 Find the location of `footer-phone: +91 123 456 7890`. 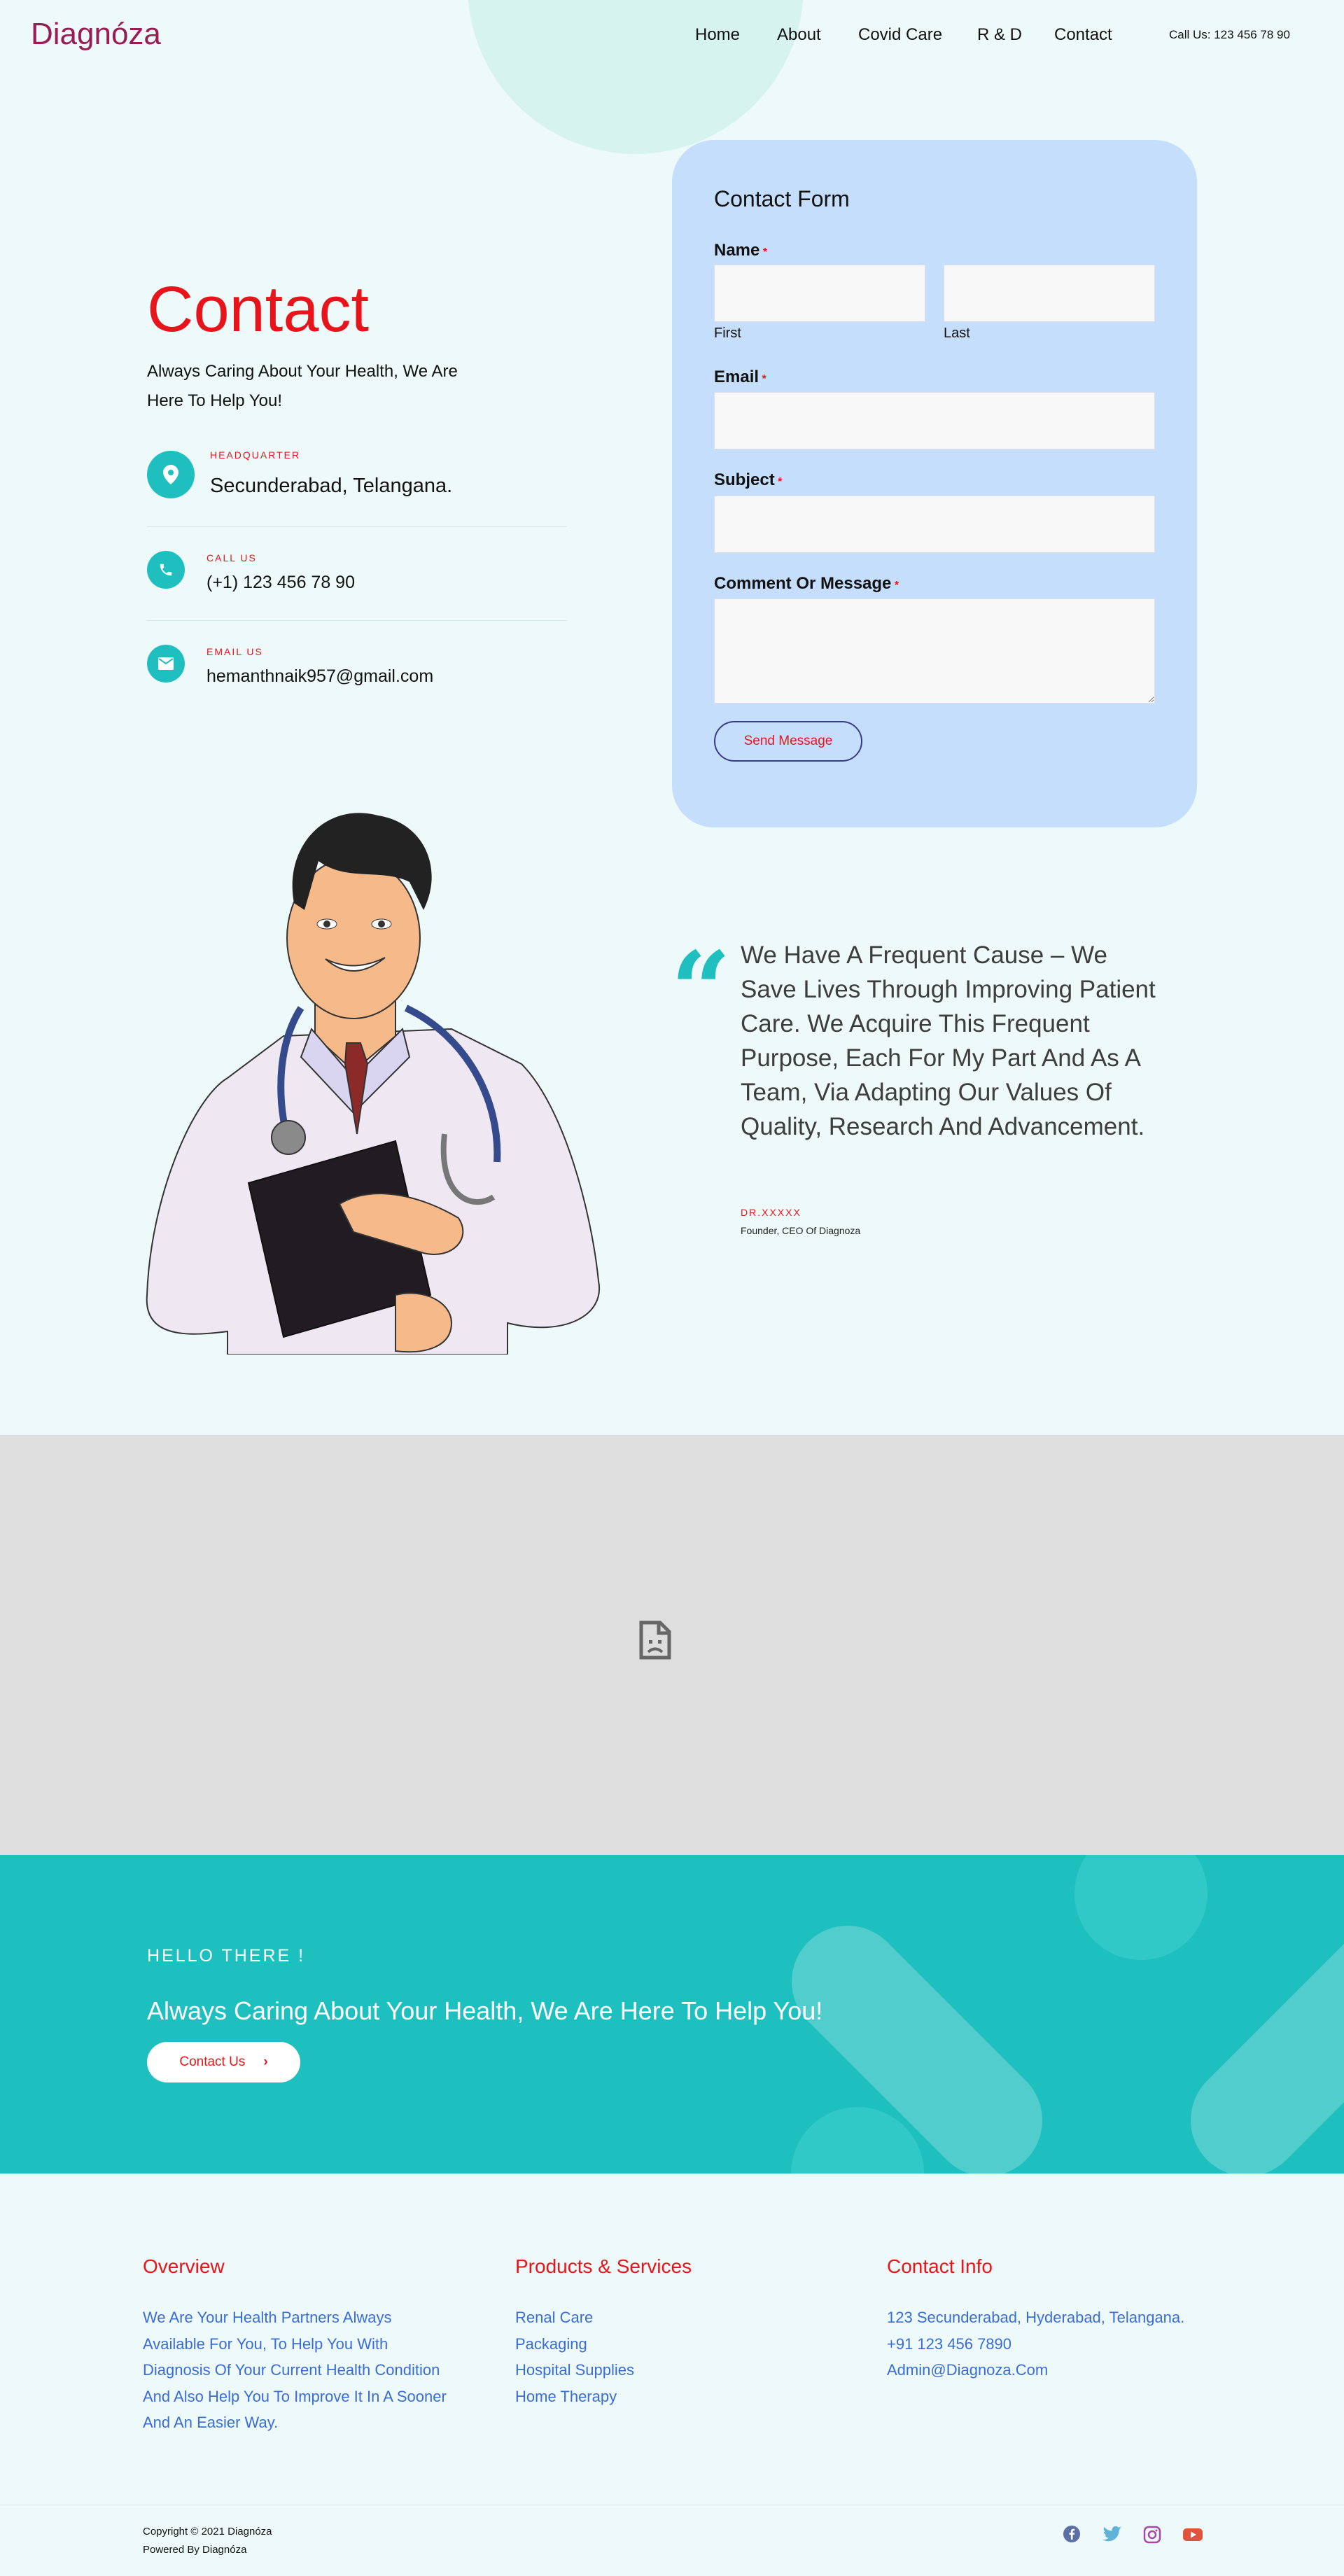

footer-phone: +91 123 456 7890 is located at coordinates (1035, 2344).